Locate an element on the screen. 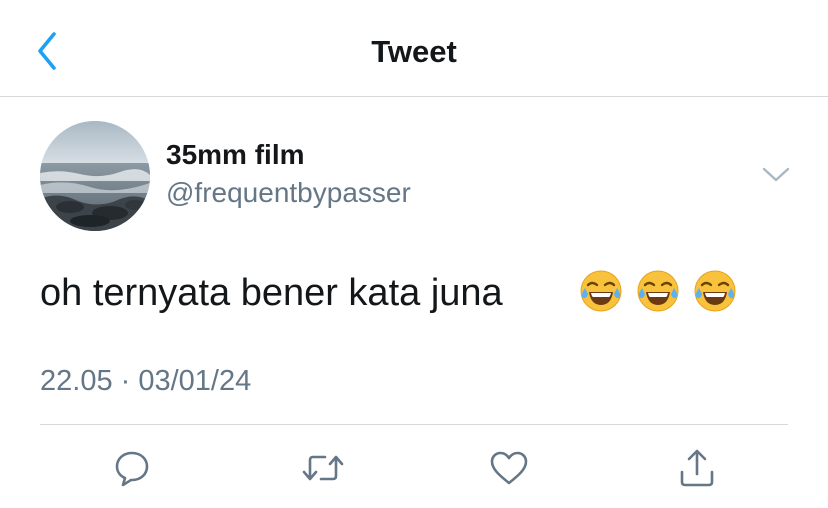 Image resolution: width=828 pixels, height=508 pixels. retweet-button is located at coordinates (322, 468).